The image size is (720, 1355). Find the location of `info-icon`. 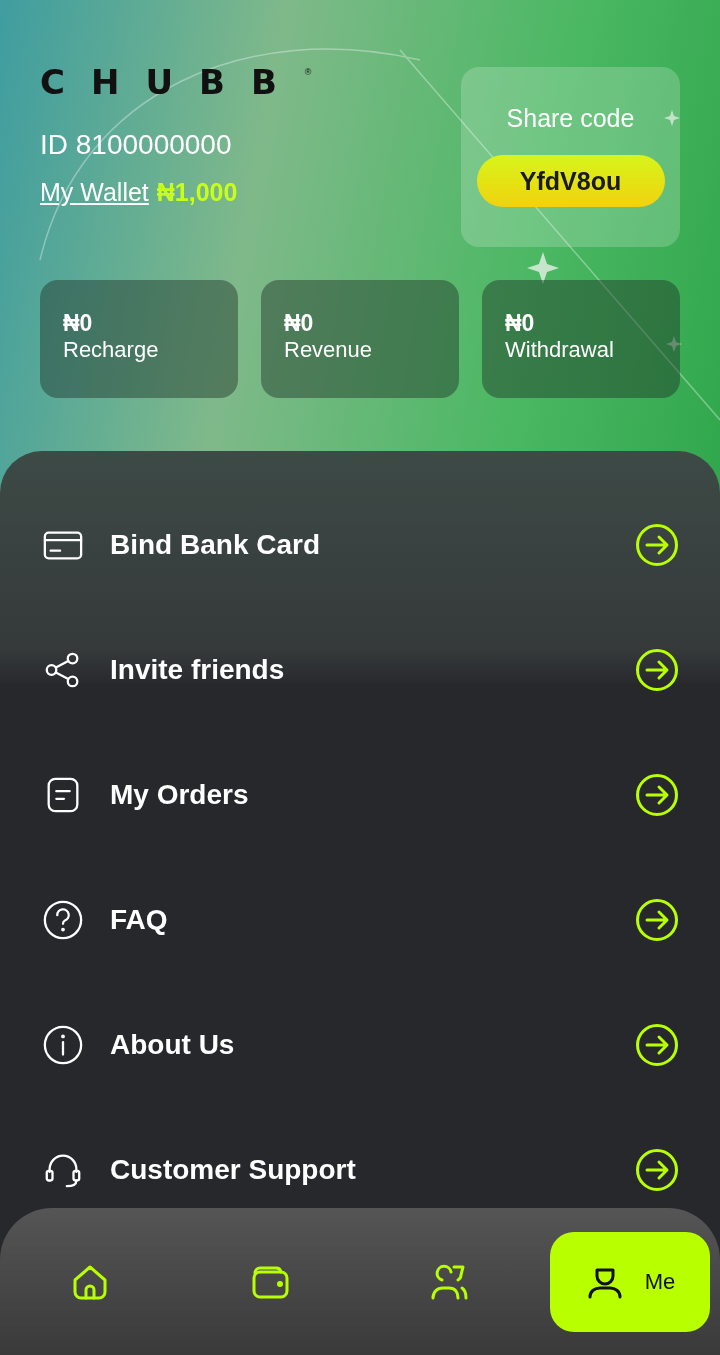

info-icon is located at coordinates (63, 1044).